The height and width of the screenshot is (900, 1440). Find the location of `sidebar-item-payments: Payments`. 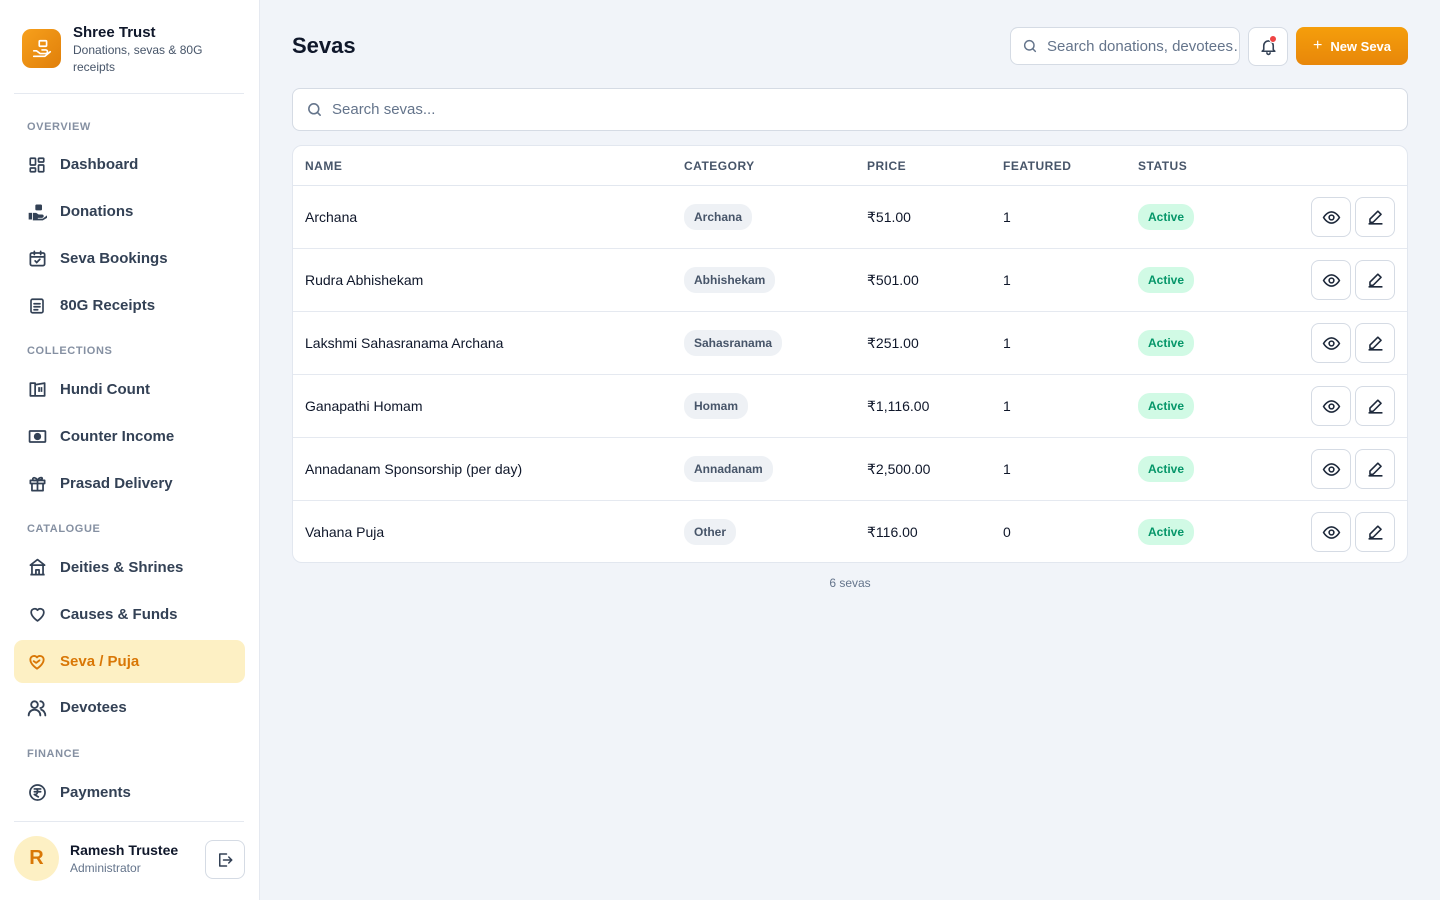

sidebar-item-payments: Payments is located at coordinates (129, 792).